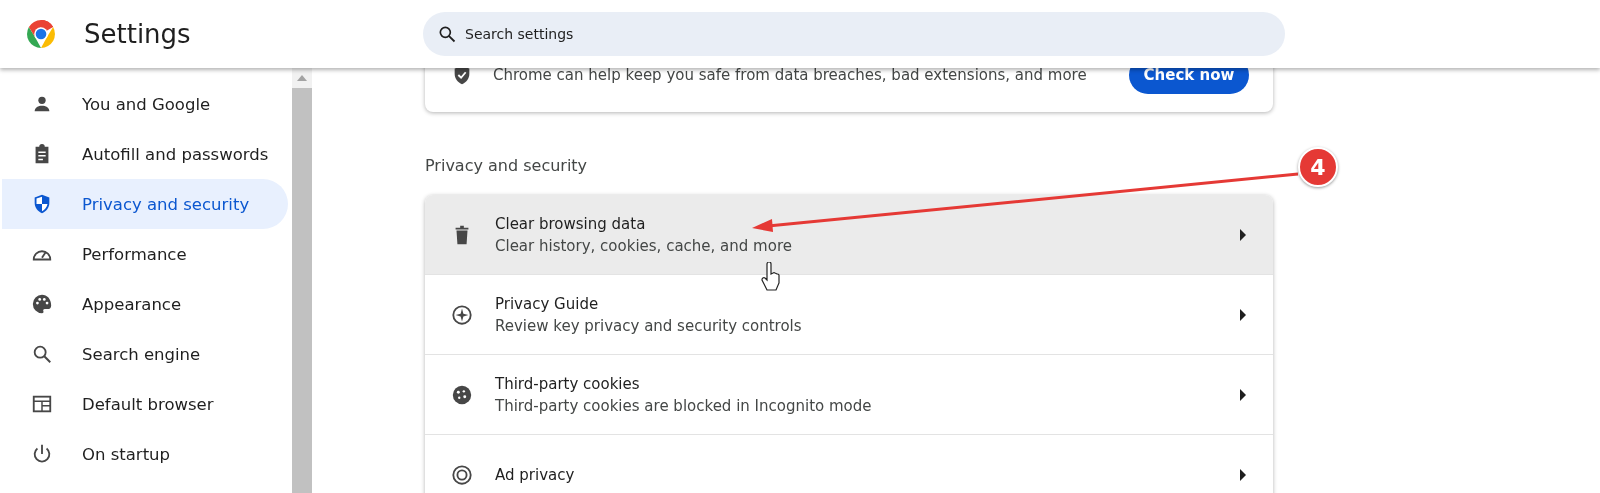 Image resolution: width=1600 pixels, height=493 pixels. What do you see at coordinates (644, 245) in the screenshot?
I see `row-subtitle: Clear history, cookies, cache, and more` at bounding box center [644, 245].